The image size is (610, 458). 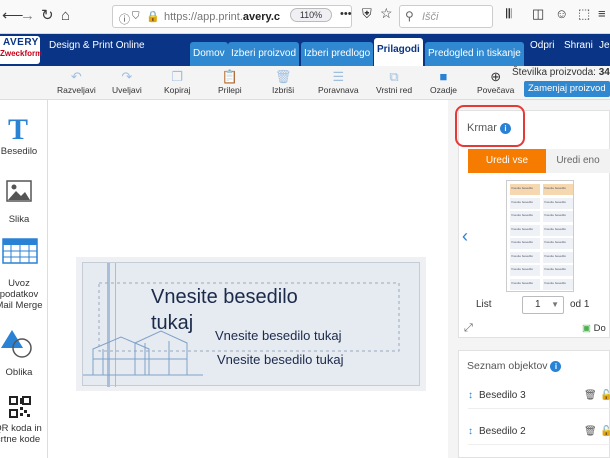 I want to click on add-shape-tool: Oblika, so click(x=24, y=353).